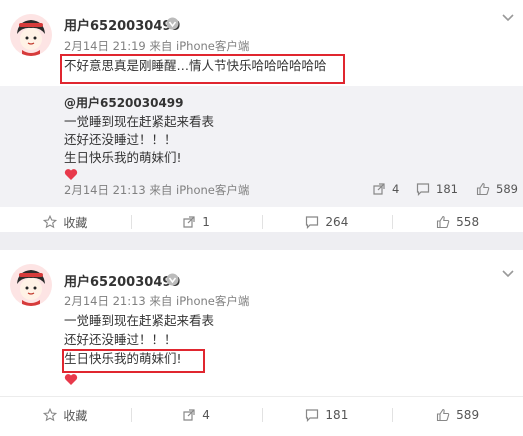  What do you see at coordinates (157, 46) in the screenshot?
I see `post-meta: 2月14日 21:19 来自 iPhone客户端` at bounding box center [157, 46].